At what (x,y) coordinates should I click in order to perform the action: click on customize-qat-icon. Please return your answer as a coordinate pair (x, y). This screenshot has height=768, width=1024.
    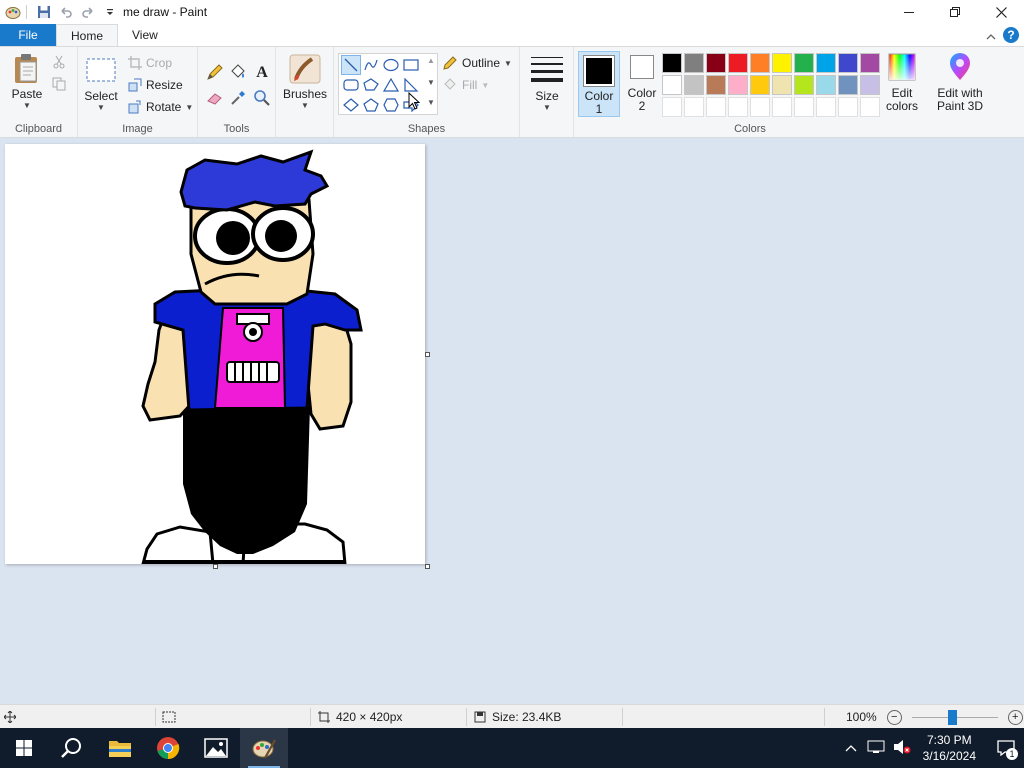
    Looking at the image, I should click on (110, 12).